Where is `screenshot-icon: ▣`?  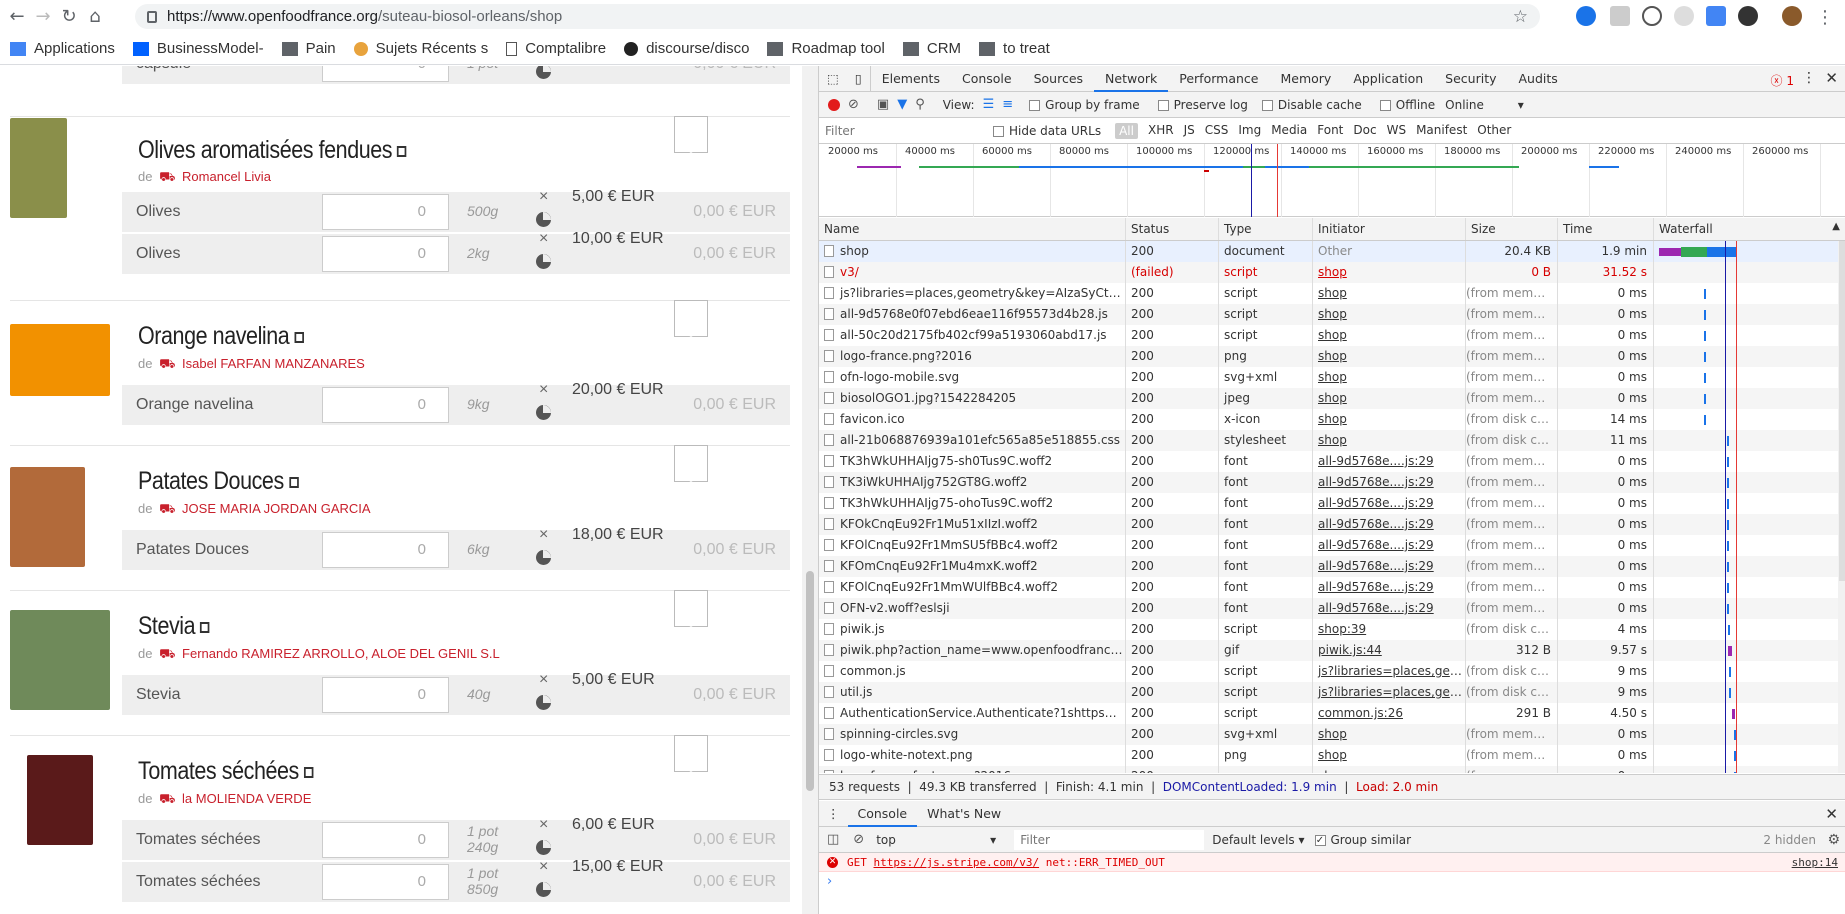 screenshot-icon: ▣ is located at coordinates (883, 104).